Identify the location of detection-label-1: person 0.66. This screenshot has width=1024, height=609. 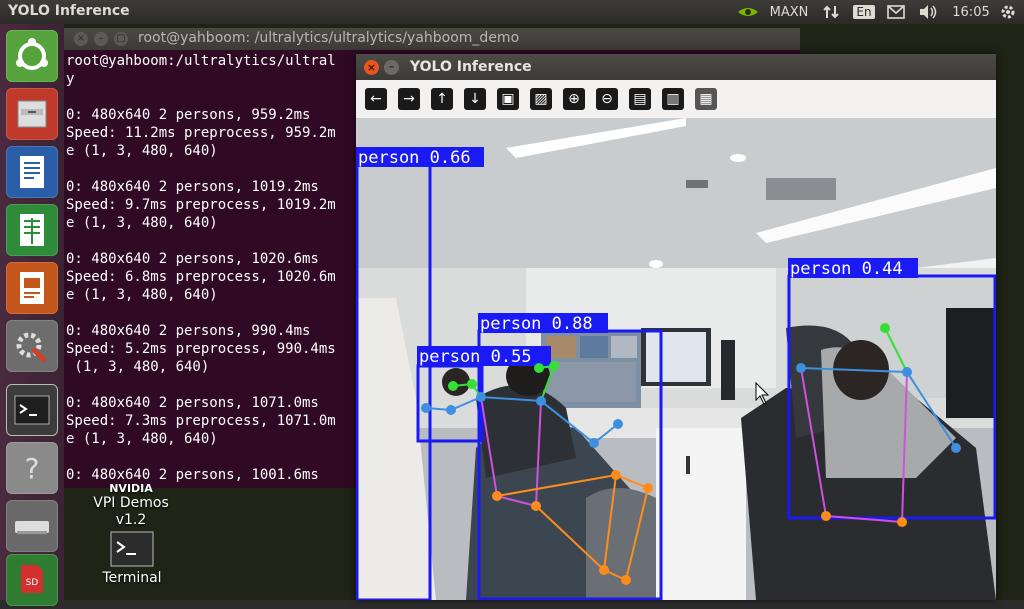
(414, 158).